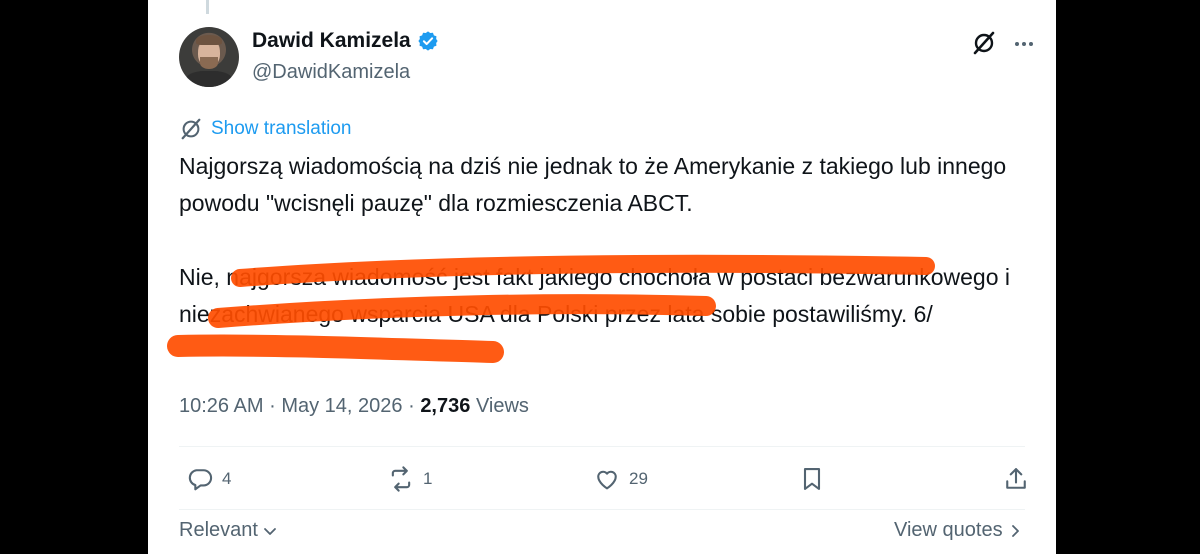 The height and width of the screenshot is (554, 1200). I want to click on like-button: 29, so click(620, 479).